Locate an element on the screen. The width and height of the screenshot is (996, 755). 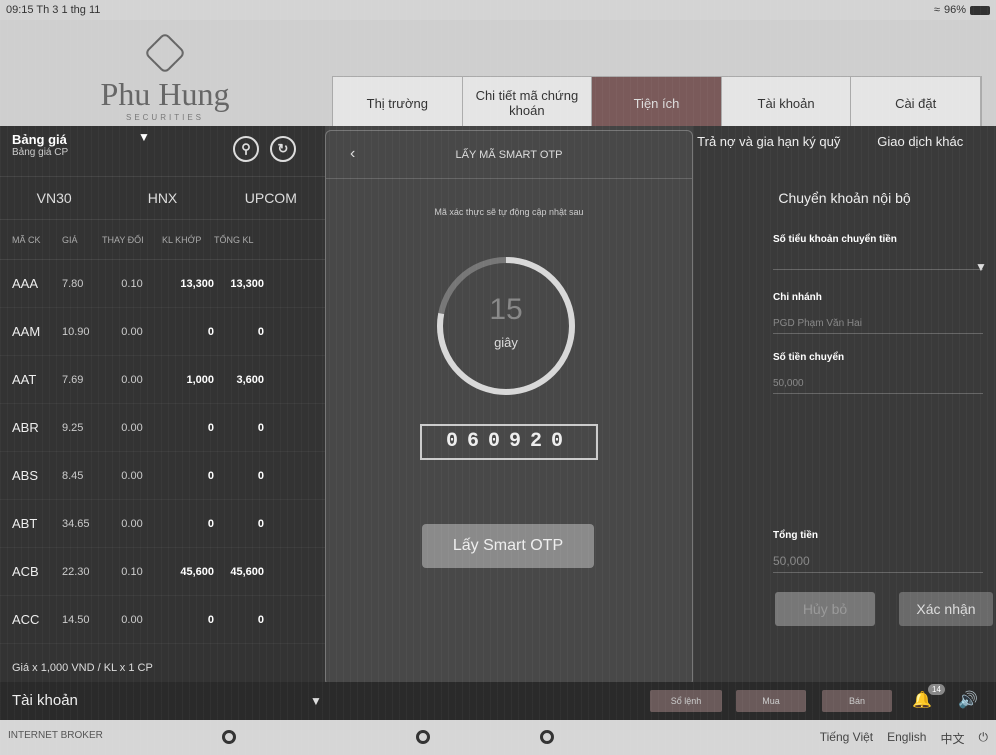
tab-margin-repay: Trả nợ và gia hạn ký quỹ is located at coordinates (769, 151).